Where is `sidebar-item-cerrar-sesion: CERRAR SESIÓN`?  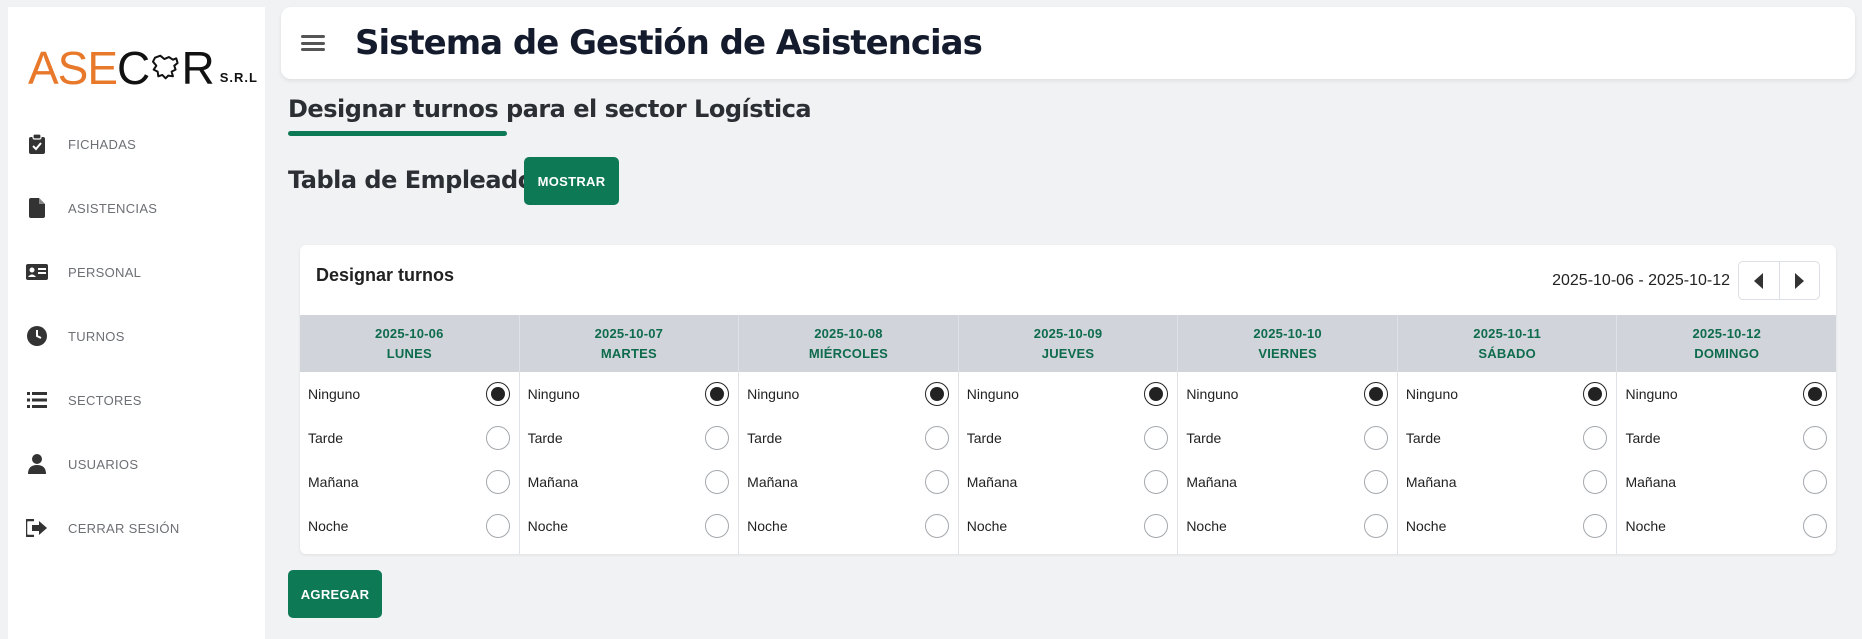
sidebar-item-cerrar-sesion: CERRAR SESIÓN is located at coordinates (136, 528).